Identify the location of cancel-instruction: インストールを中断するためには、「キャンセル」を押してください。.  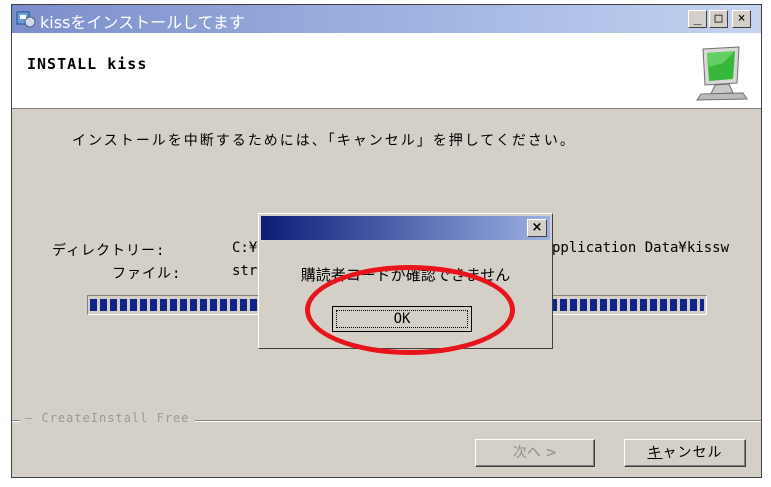
(324, 141).